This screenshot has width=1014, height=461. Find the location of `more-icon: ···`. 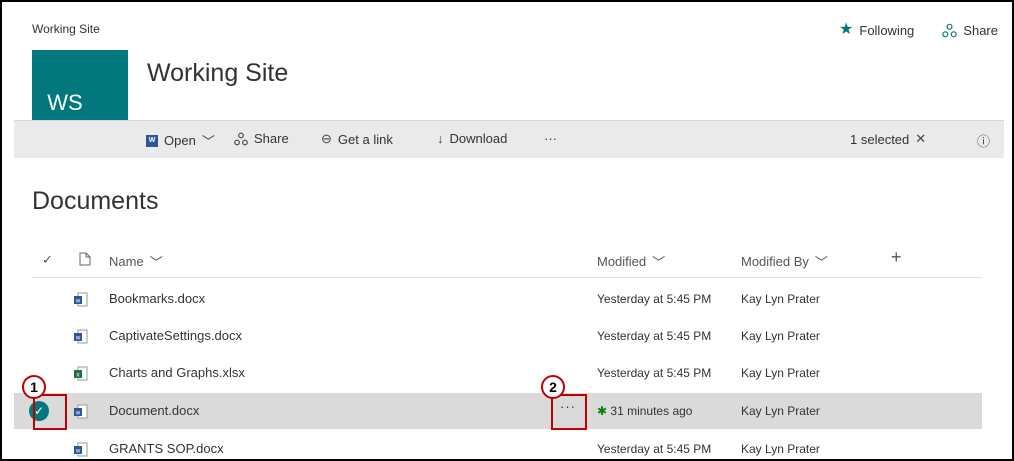

more-icon: ··· is located at coordinates (550, 138).